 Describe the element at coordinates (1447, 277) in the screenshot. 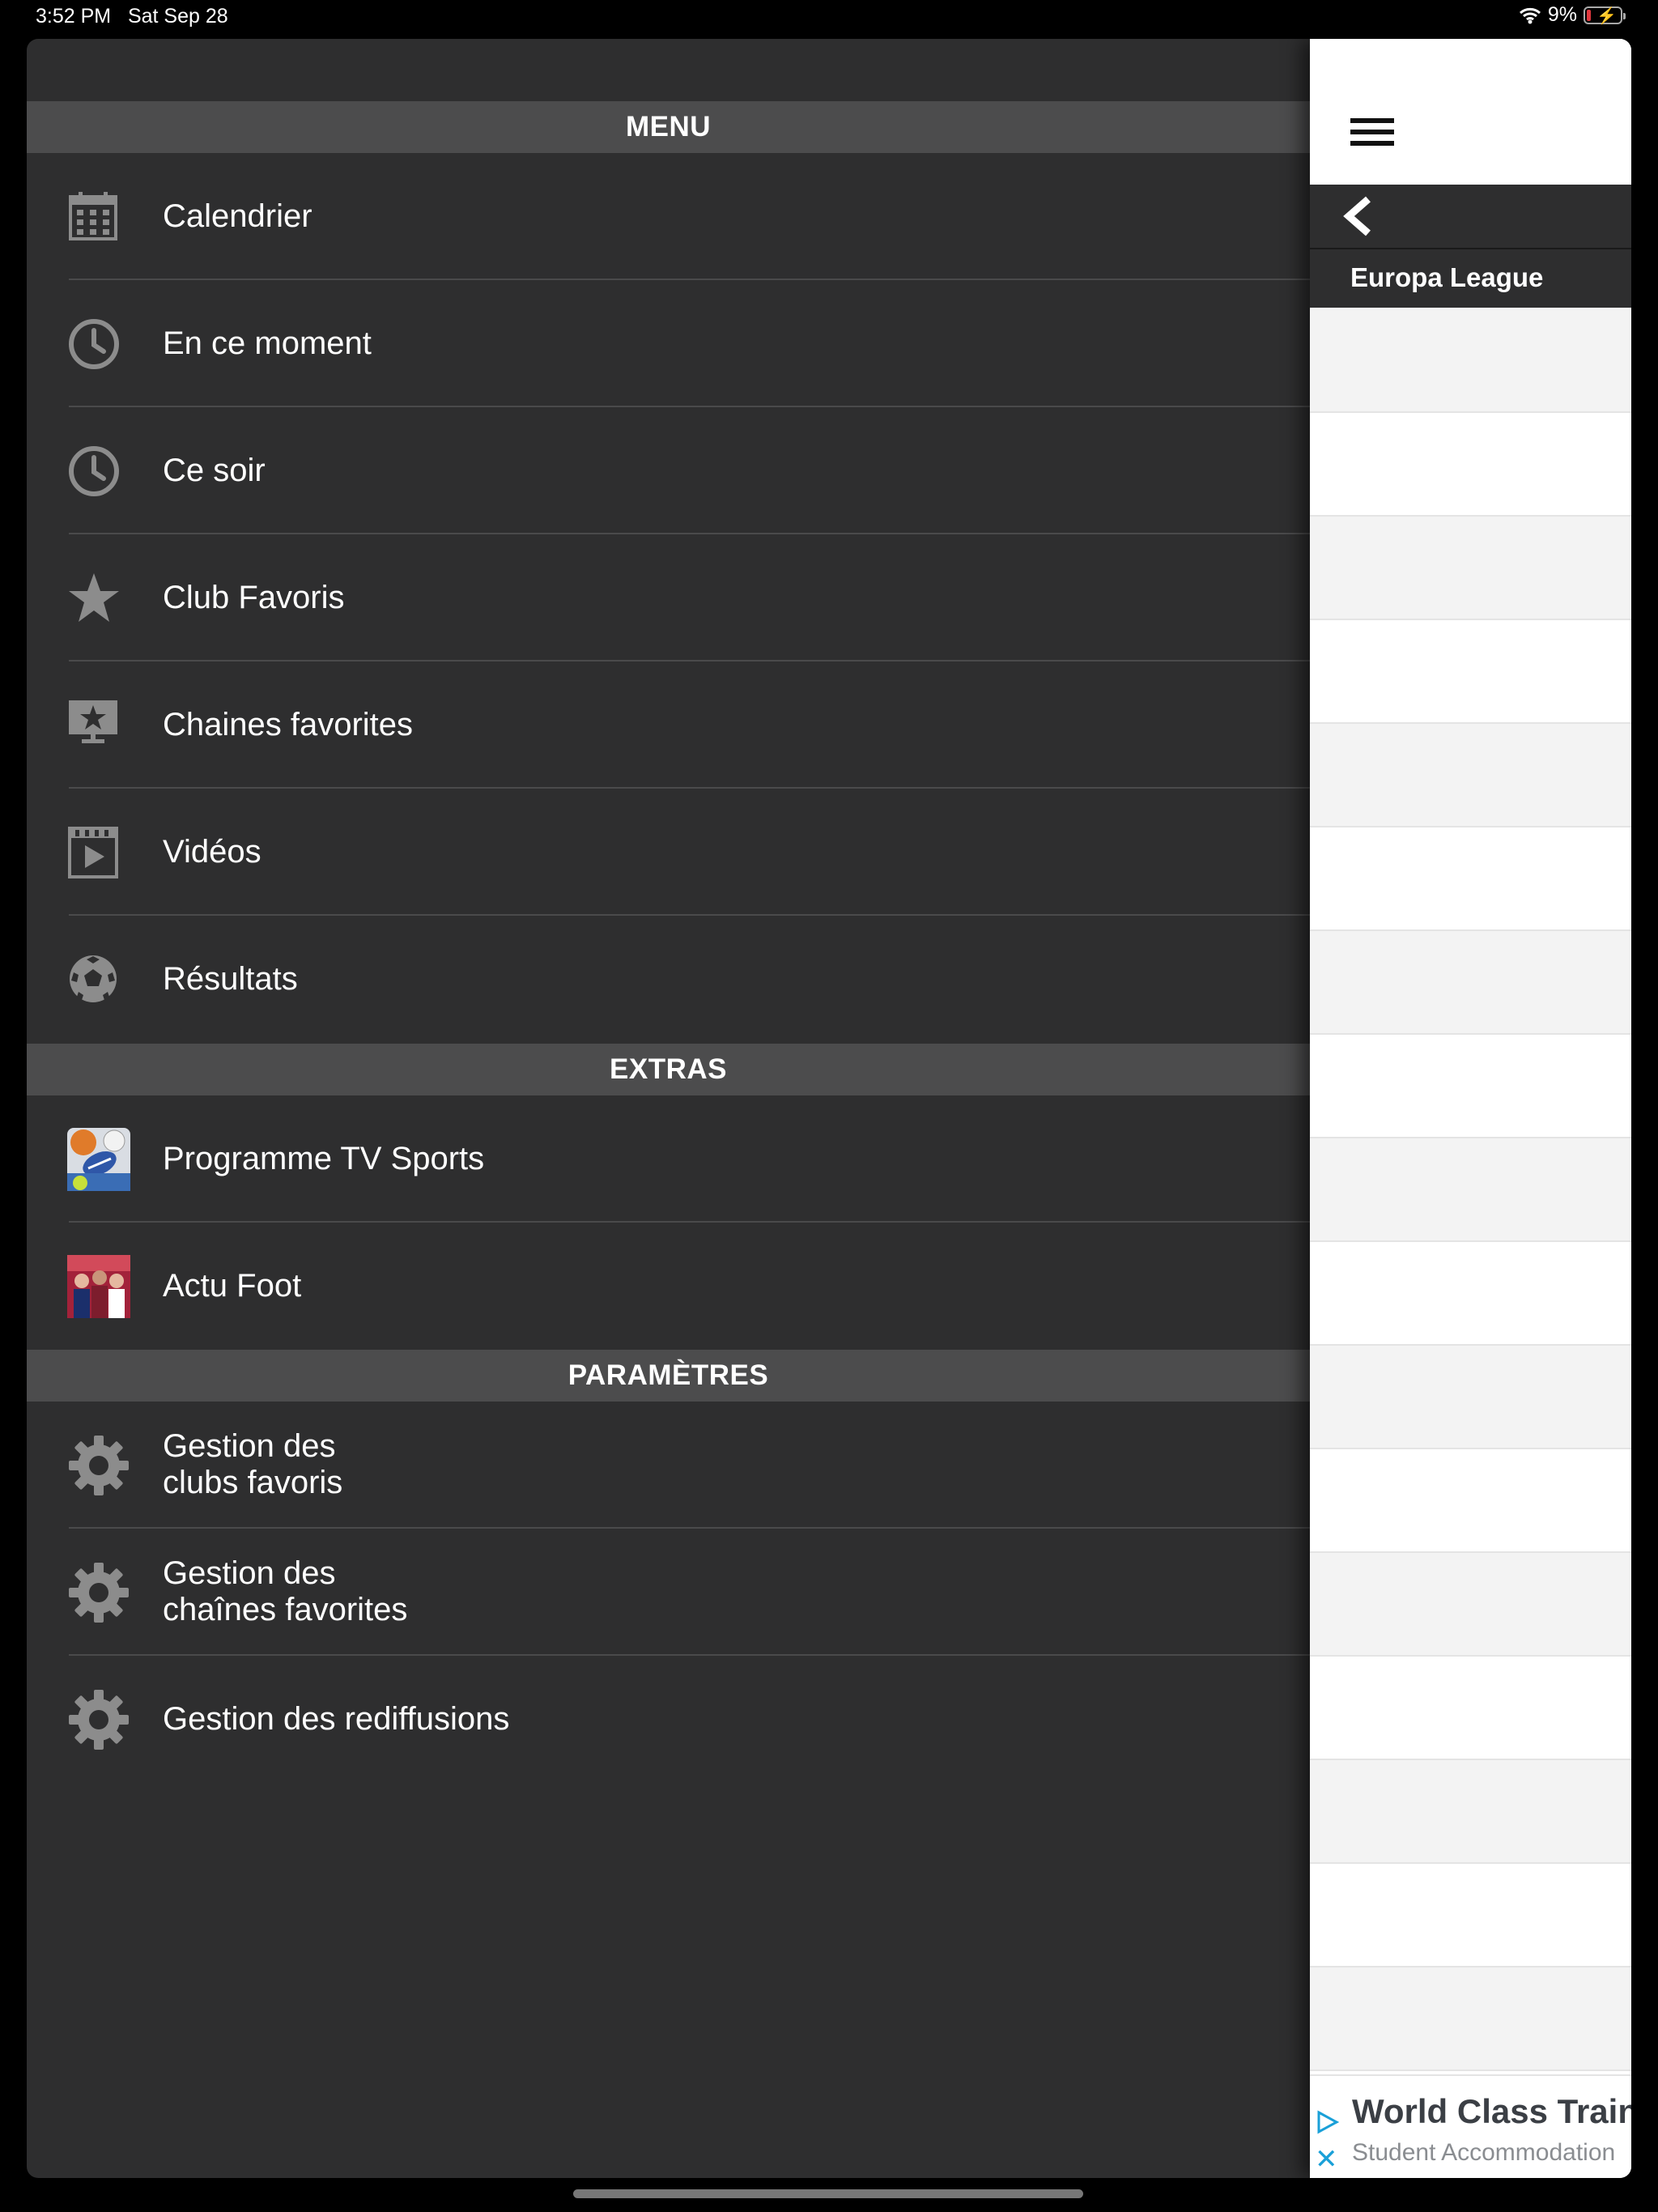

I see `league-title: Europa League` at that location.